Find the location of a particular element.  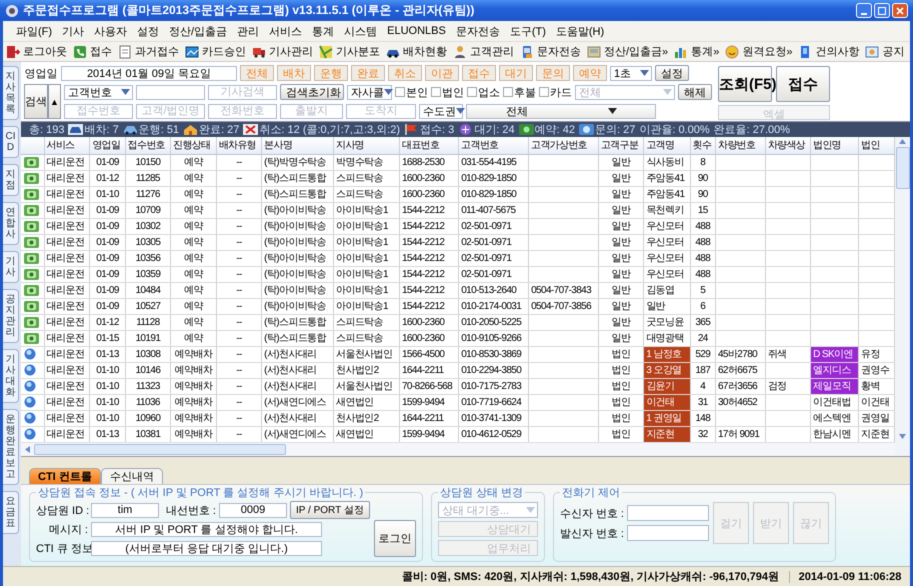

table-cell: 365 is located at coordinates (703, 322).